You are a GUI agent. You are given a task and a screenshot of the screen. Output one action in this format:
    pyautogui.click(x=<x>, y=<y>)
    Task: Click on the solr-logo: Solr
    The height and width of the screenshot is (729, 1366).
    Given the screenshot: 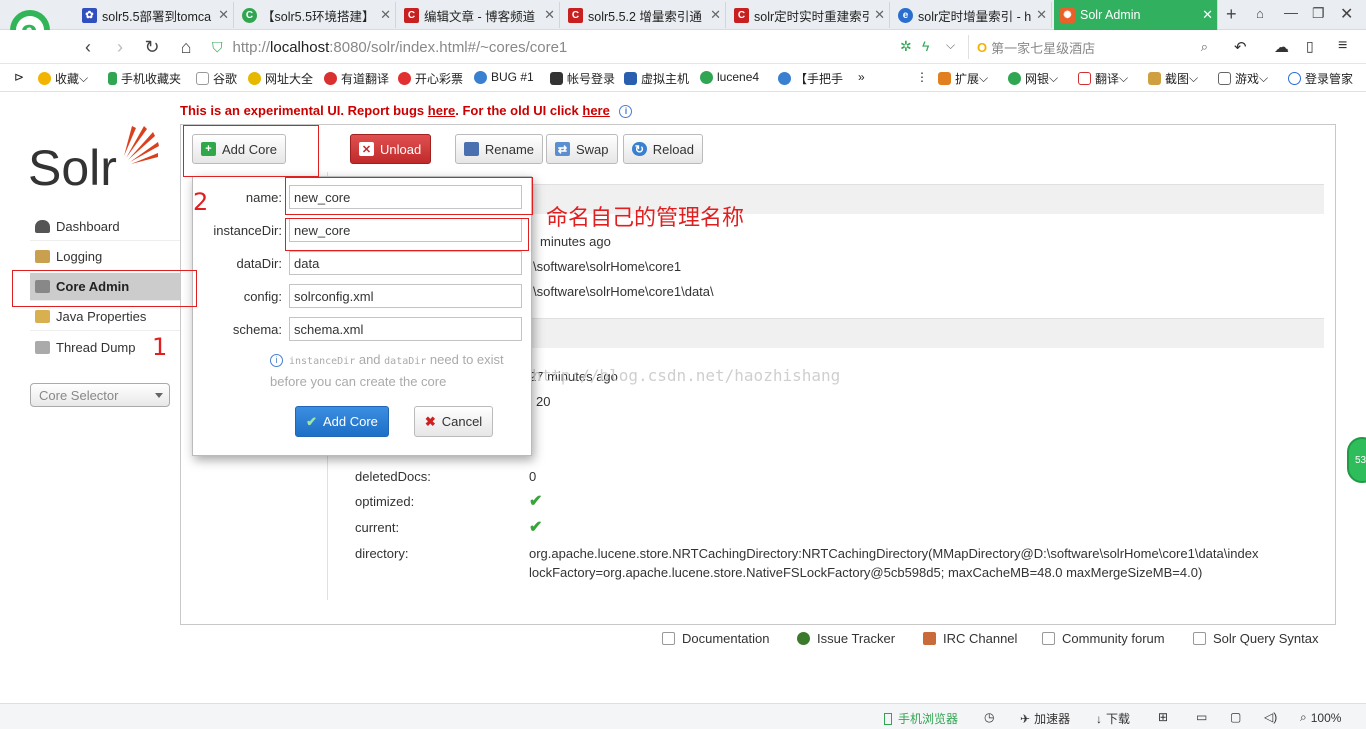 What is the action you would take?
    pyautogui.click(x=95, y=158)
    